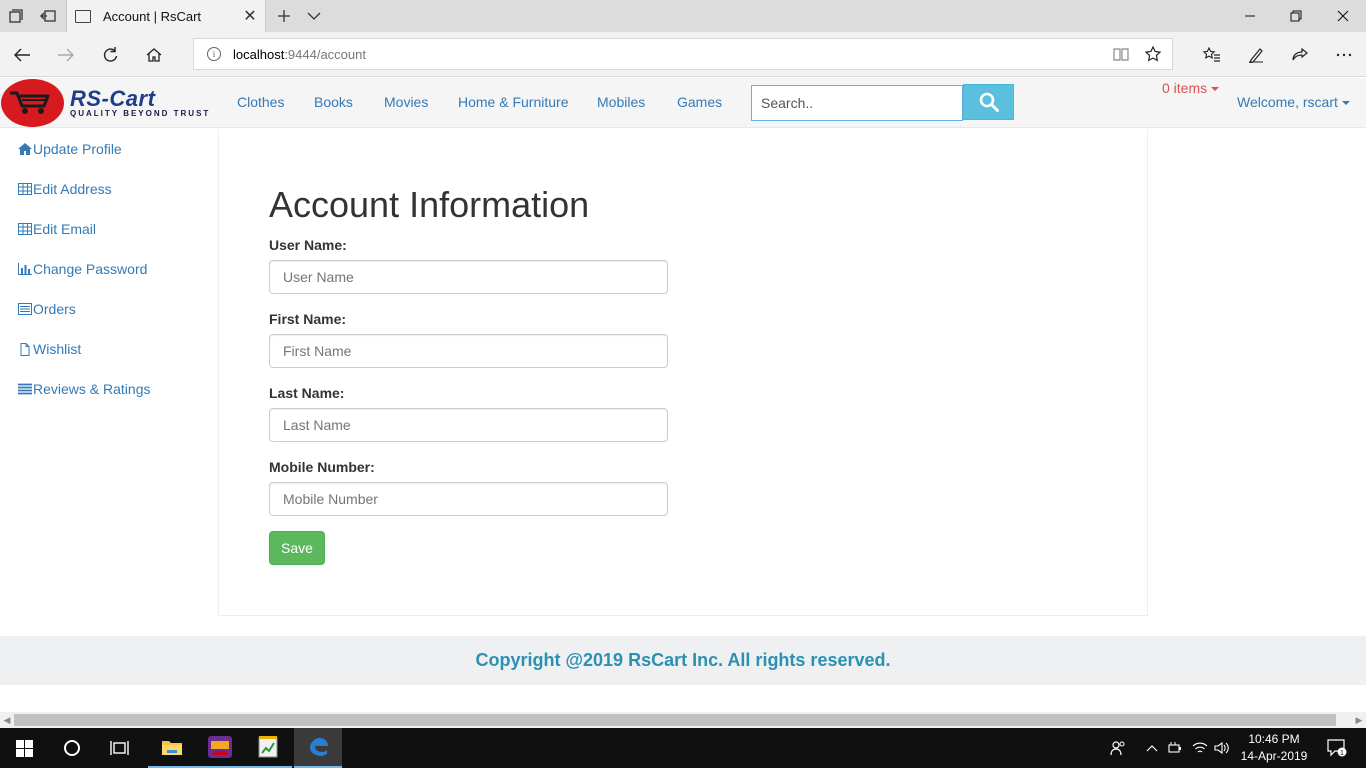  Describe the element at coordinates (92, 389) in the screenshot. I see `sidebar-item-label: Reviews & Ratings` at that location.